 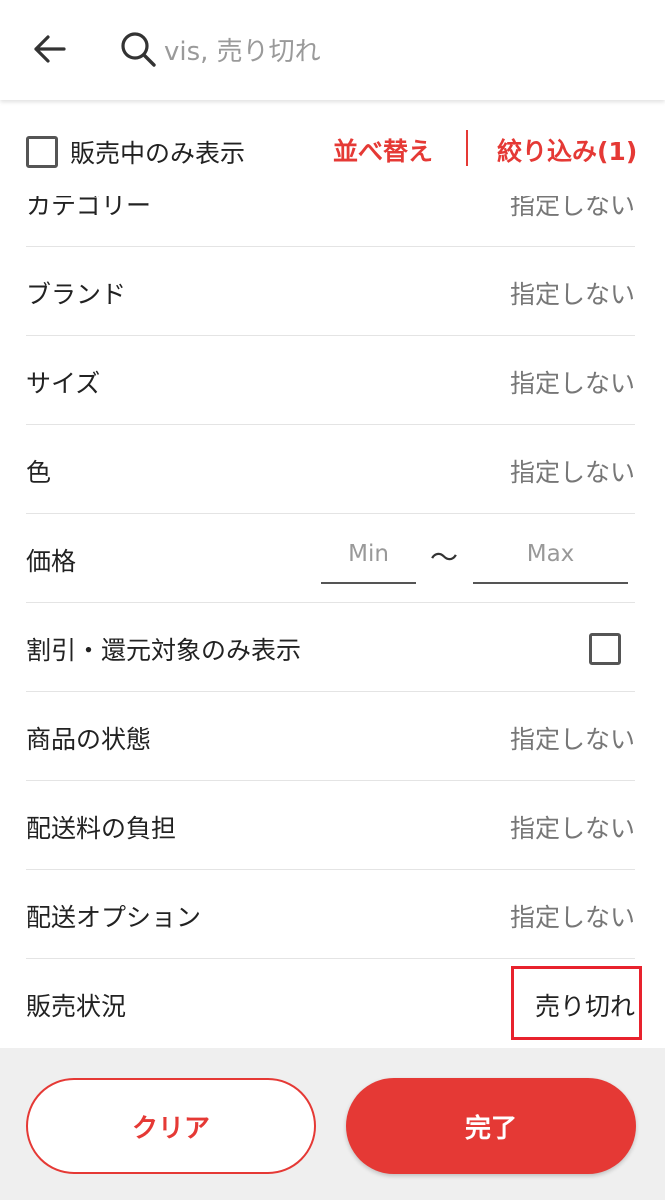 What do you see at coordinates (330, 1003) in the screenshot?
I see `filter-row-sales-status: 販売状況 売り切れ` at bounding box center [330, 1003].